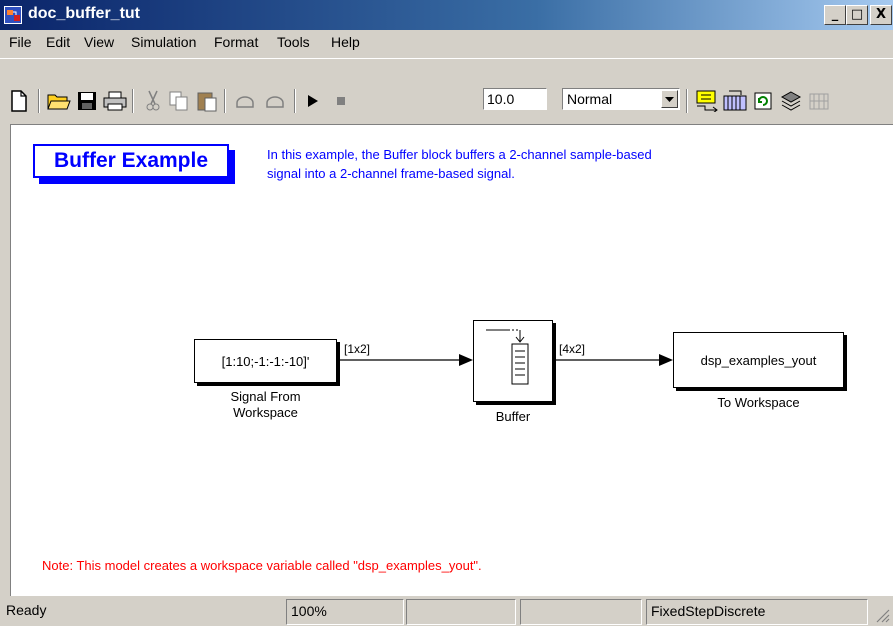 The width and height of the screenshot is (893, 626). Describe the element at coordinates (341, 101) in the screenshot. I see `stop-icon` at that location.